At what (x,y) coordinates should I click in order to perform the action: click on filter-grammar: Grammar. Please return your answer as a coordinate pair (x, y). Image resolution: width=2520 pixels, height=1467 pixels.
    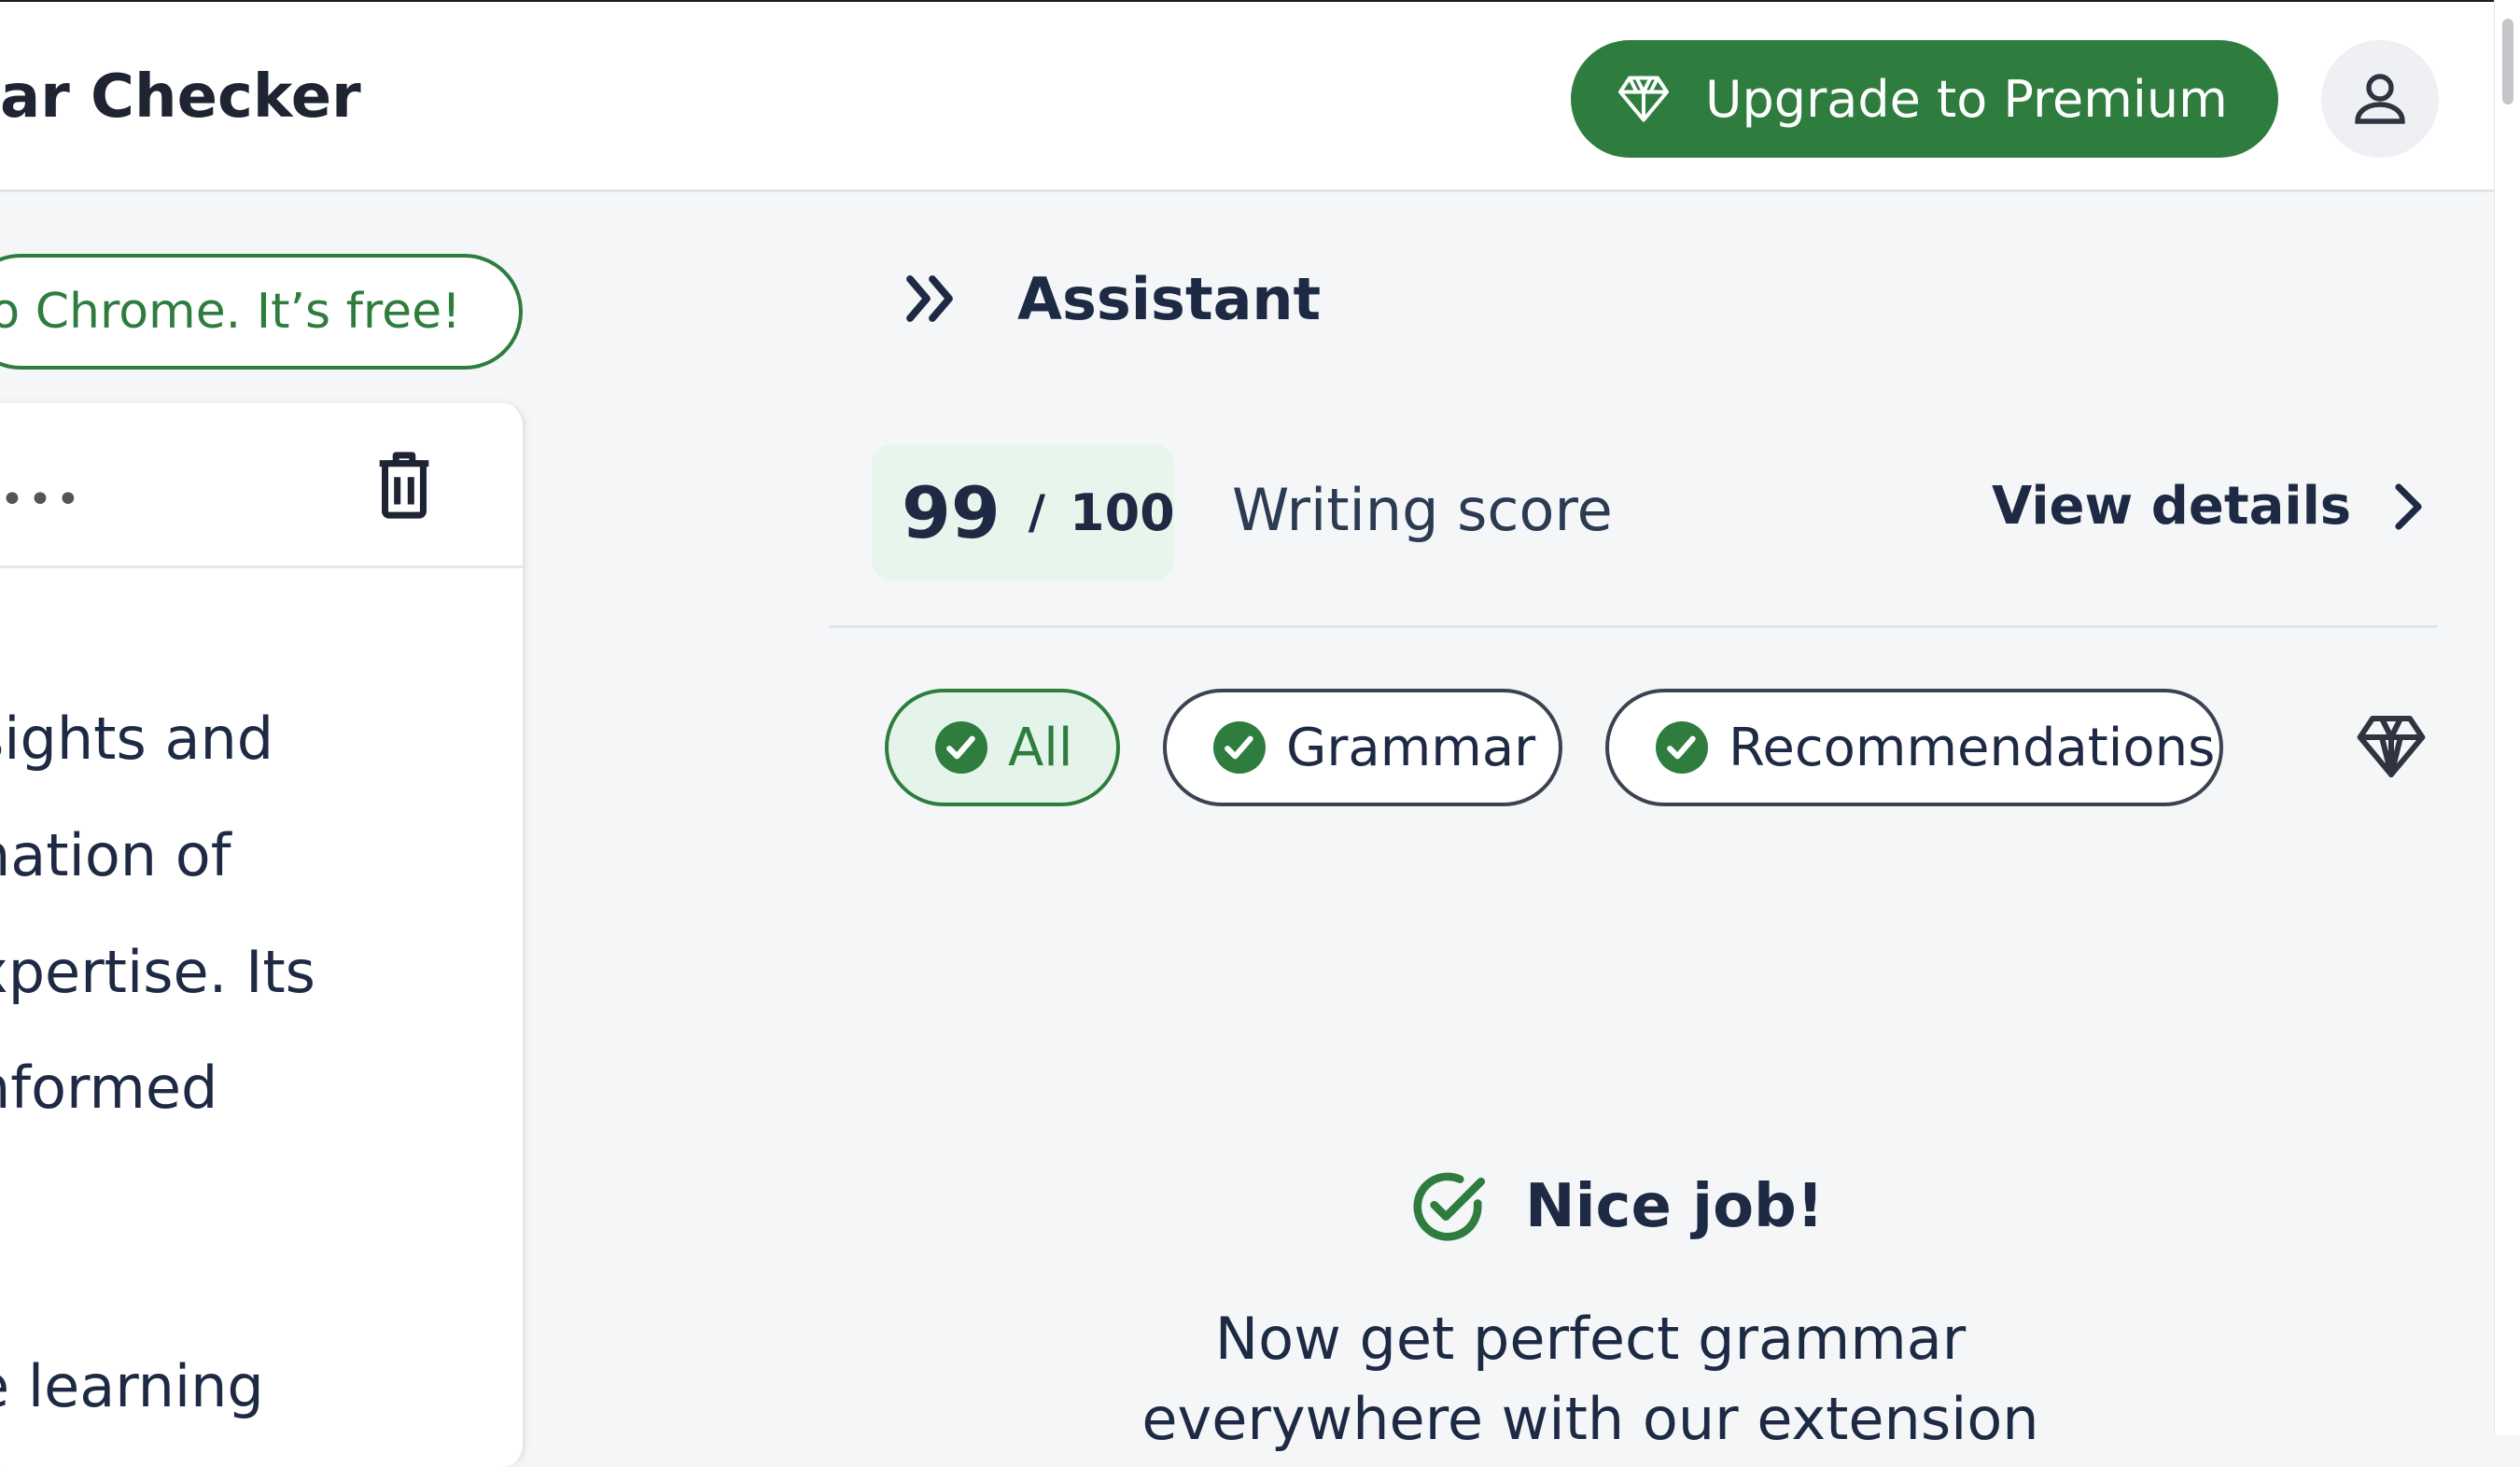
    Looking at the image, I should click on (1362, 747).